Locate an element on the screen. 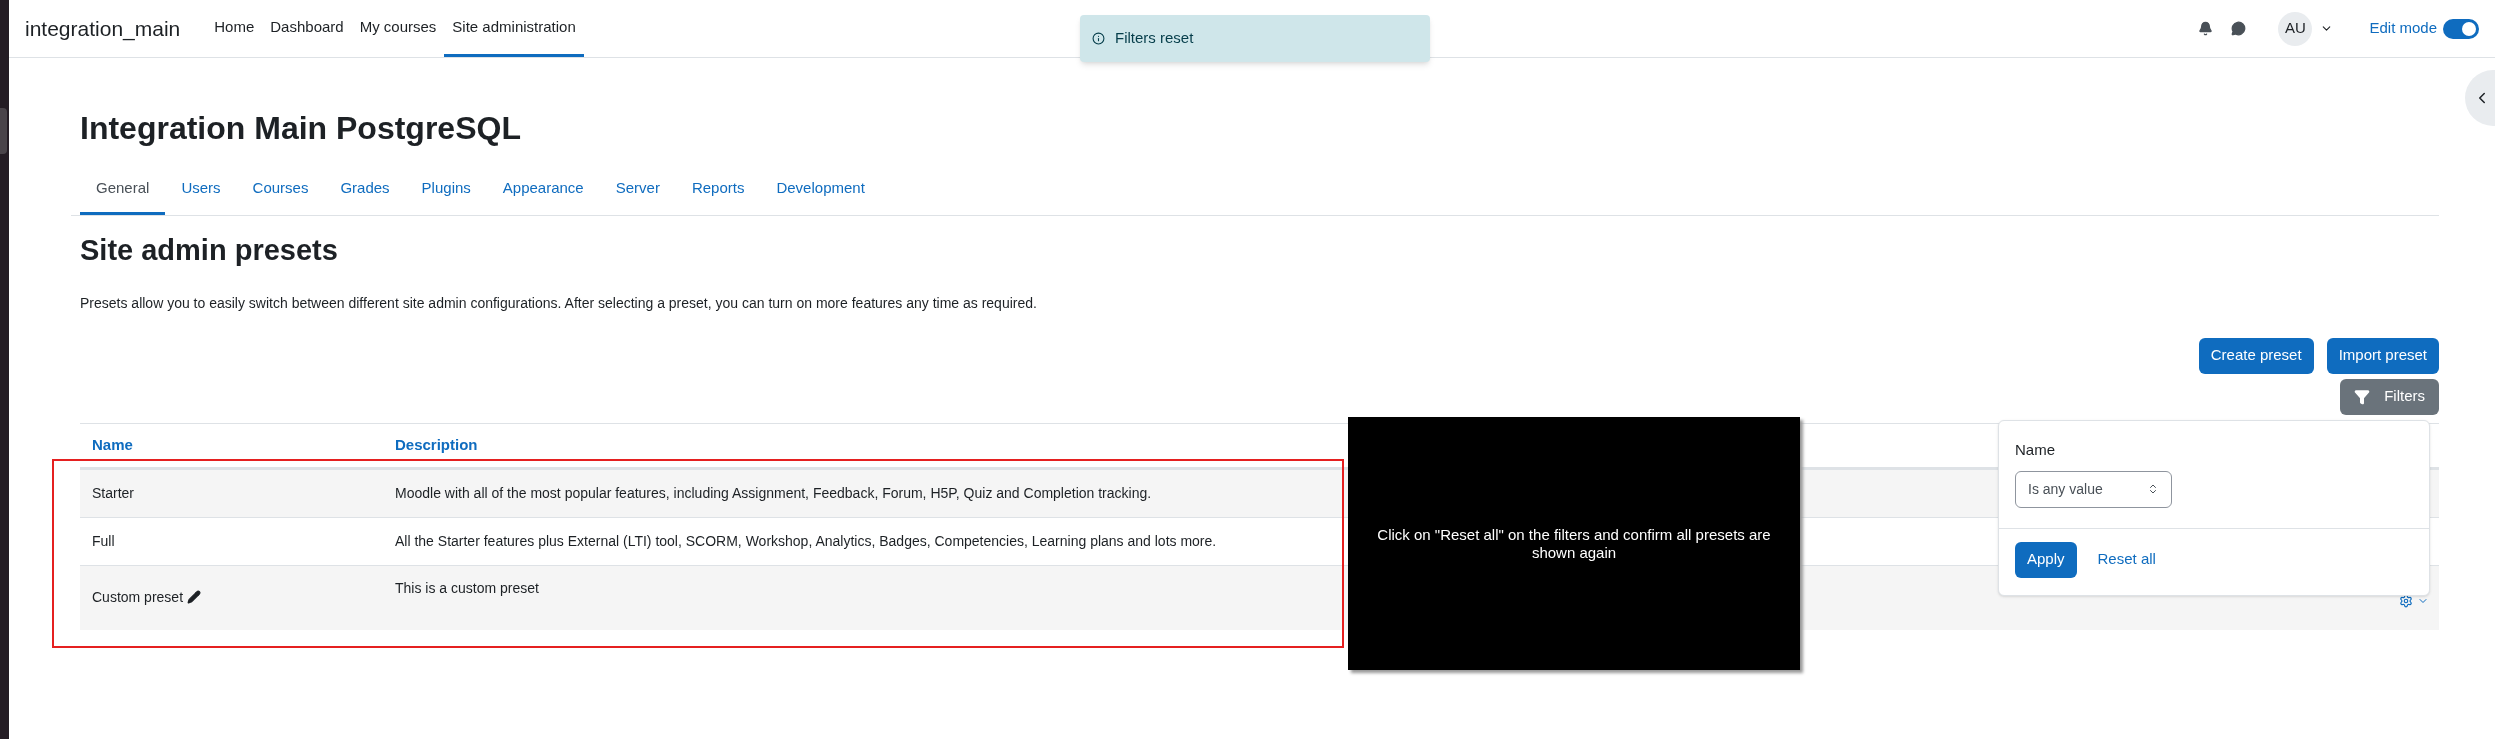 Image resolution: width=2495 pixels, height=739 pixels. nav-tab: Development is located at coordinates (820, 189).